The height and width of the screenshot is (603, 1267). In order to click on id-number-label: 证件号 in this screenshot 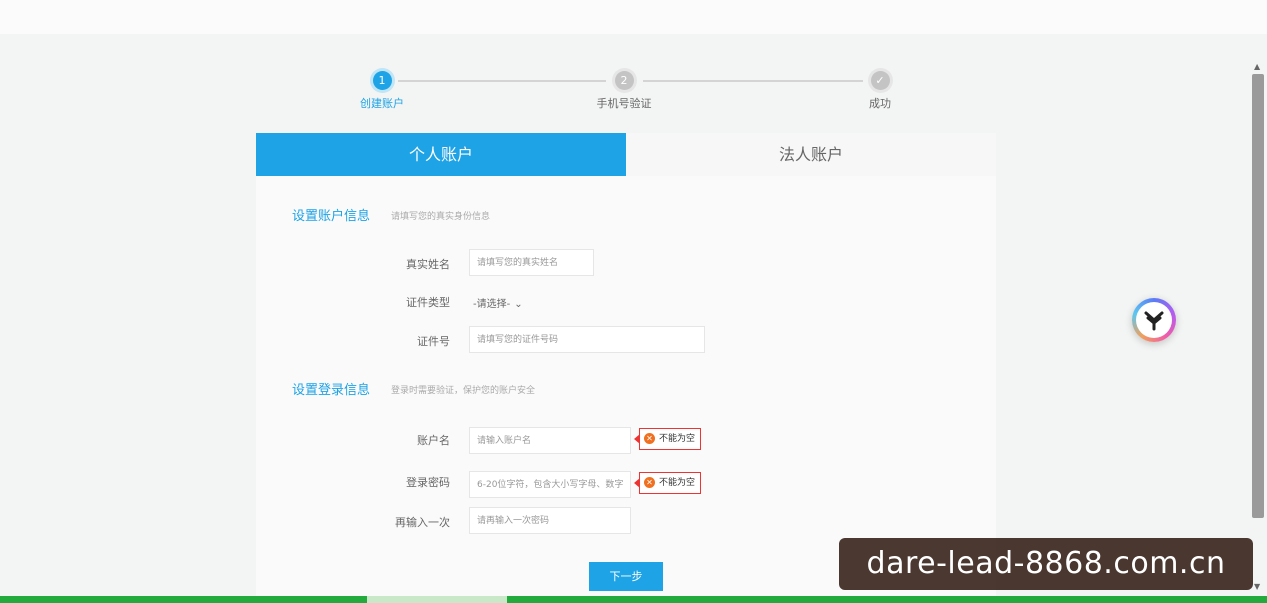, I will do `click(433, 341)`.